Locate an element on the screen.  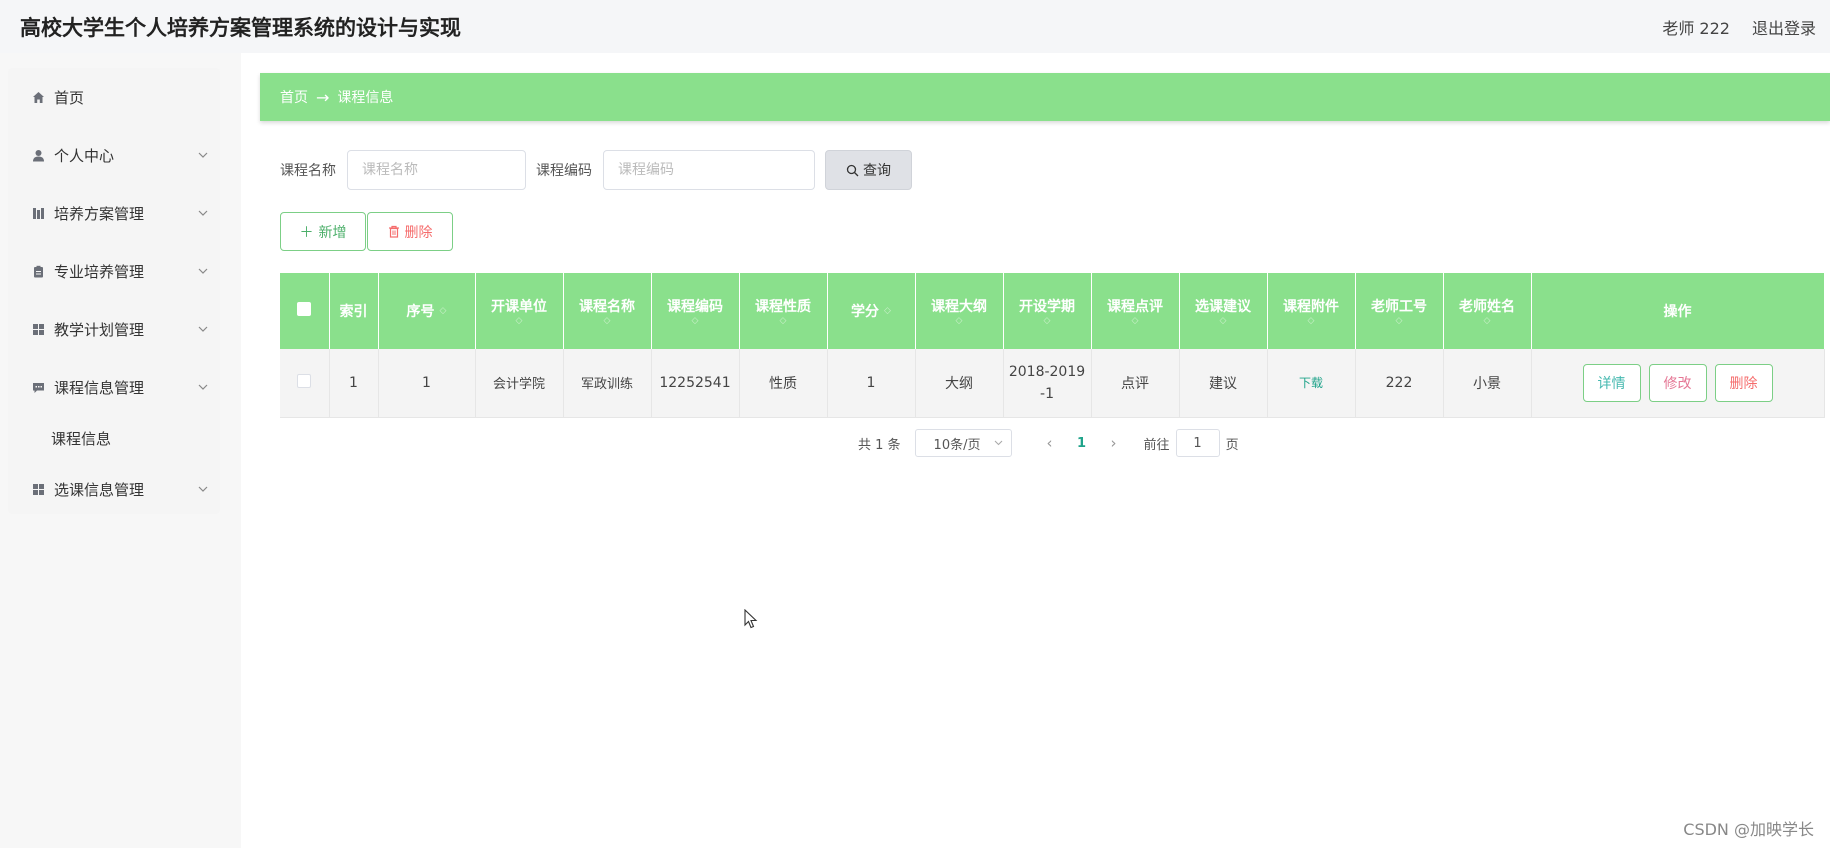
cell-teacher-name: 小景 is located at coordinates (1487, 383).